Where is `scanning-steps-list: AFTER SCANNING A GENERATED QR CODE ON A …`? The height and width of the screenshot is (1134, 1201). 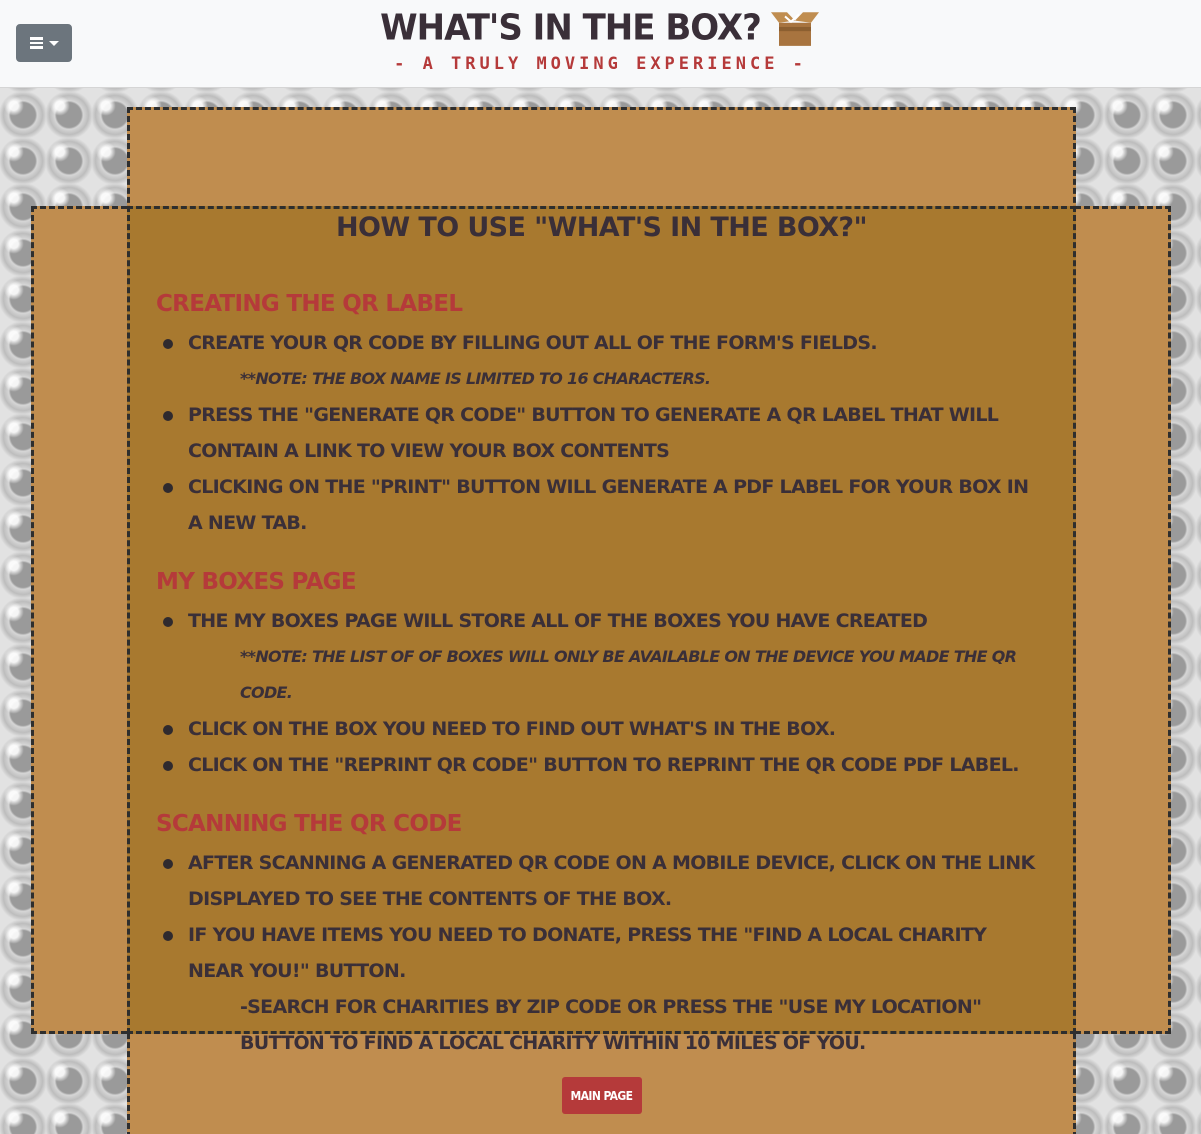 scanning-steps-list: AFTER SCANNING A GENERATED QR CODE ON A … is located at coordinates (601, 917).